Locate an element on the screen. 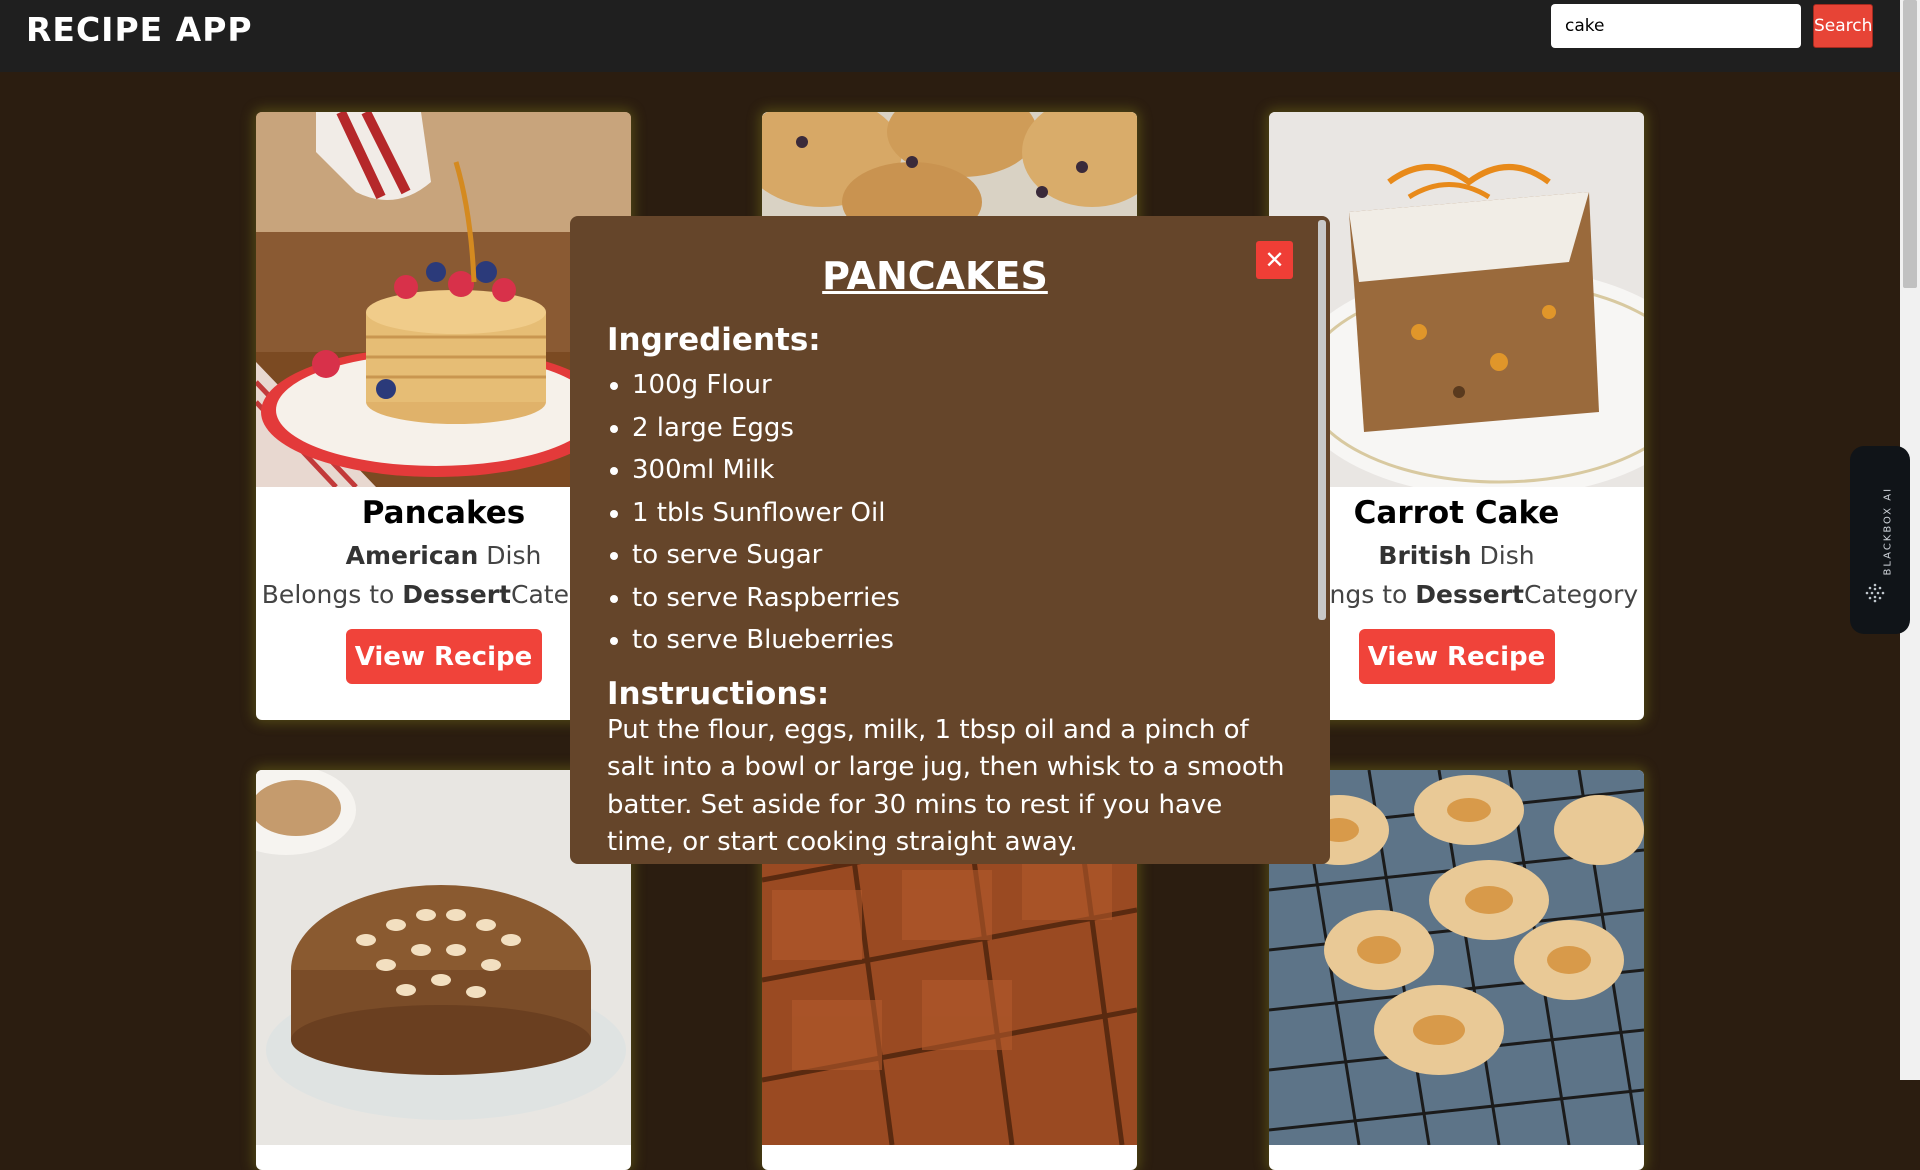 The width and height of the screenshot is (1920, 1170). modal-scrollbar-thumb is located at coordinates (1322, 420).